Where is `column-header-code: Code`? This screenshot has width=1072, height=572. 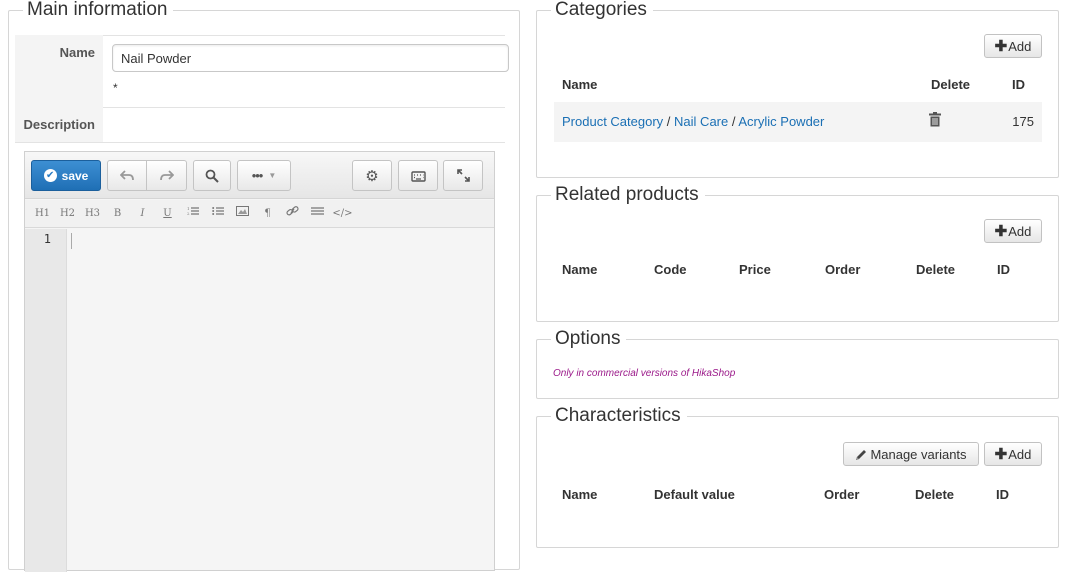
column-header-code: Code is located at coordinates (670, 269).